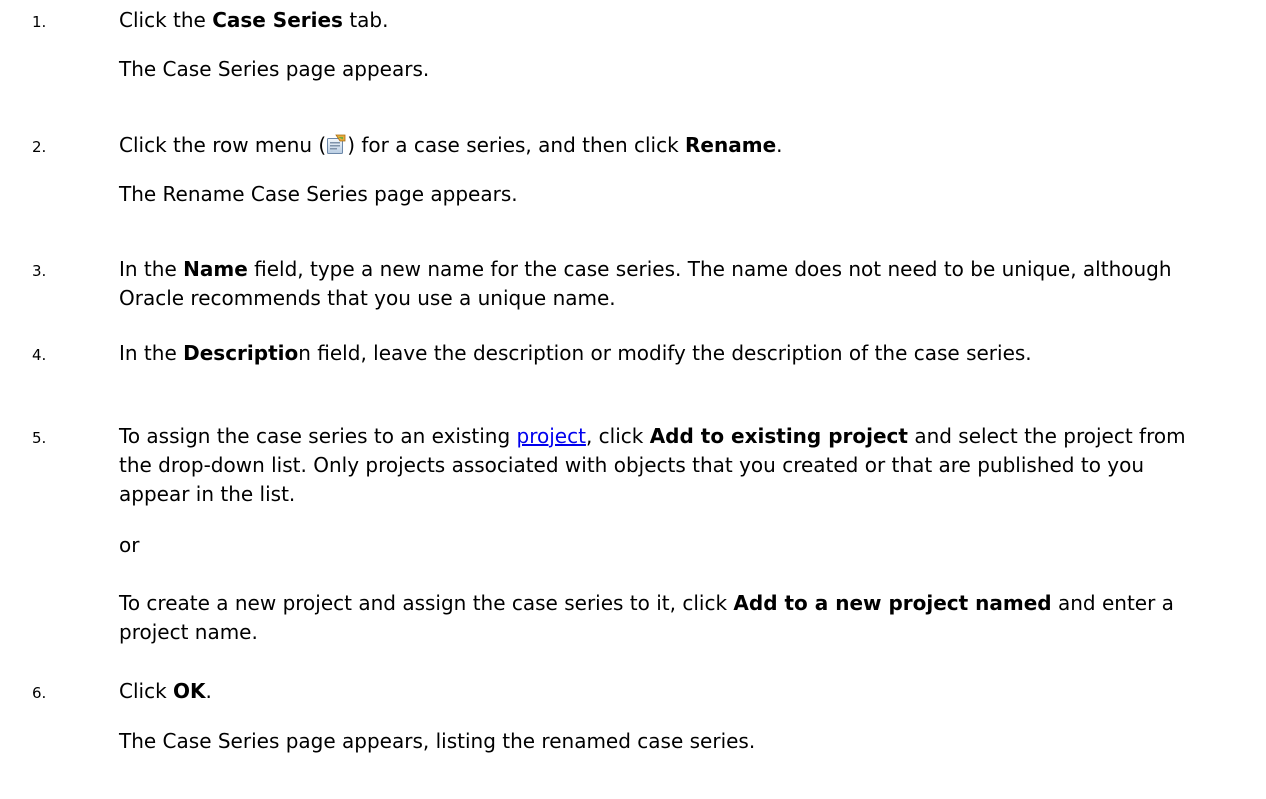  I want to click on ui-term-ok: OK, so click(189, 691).